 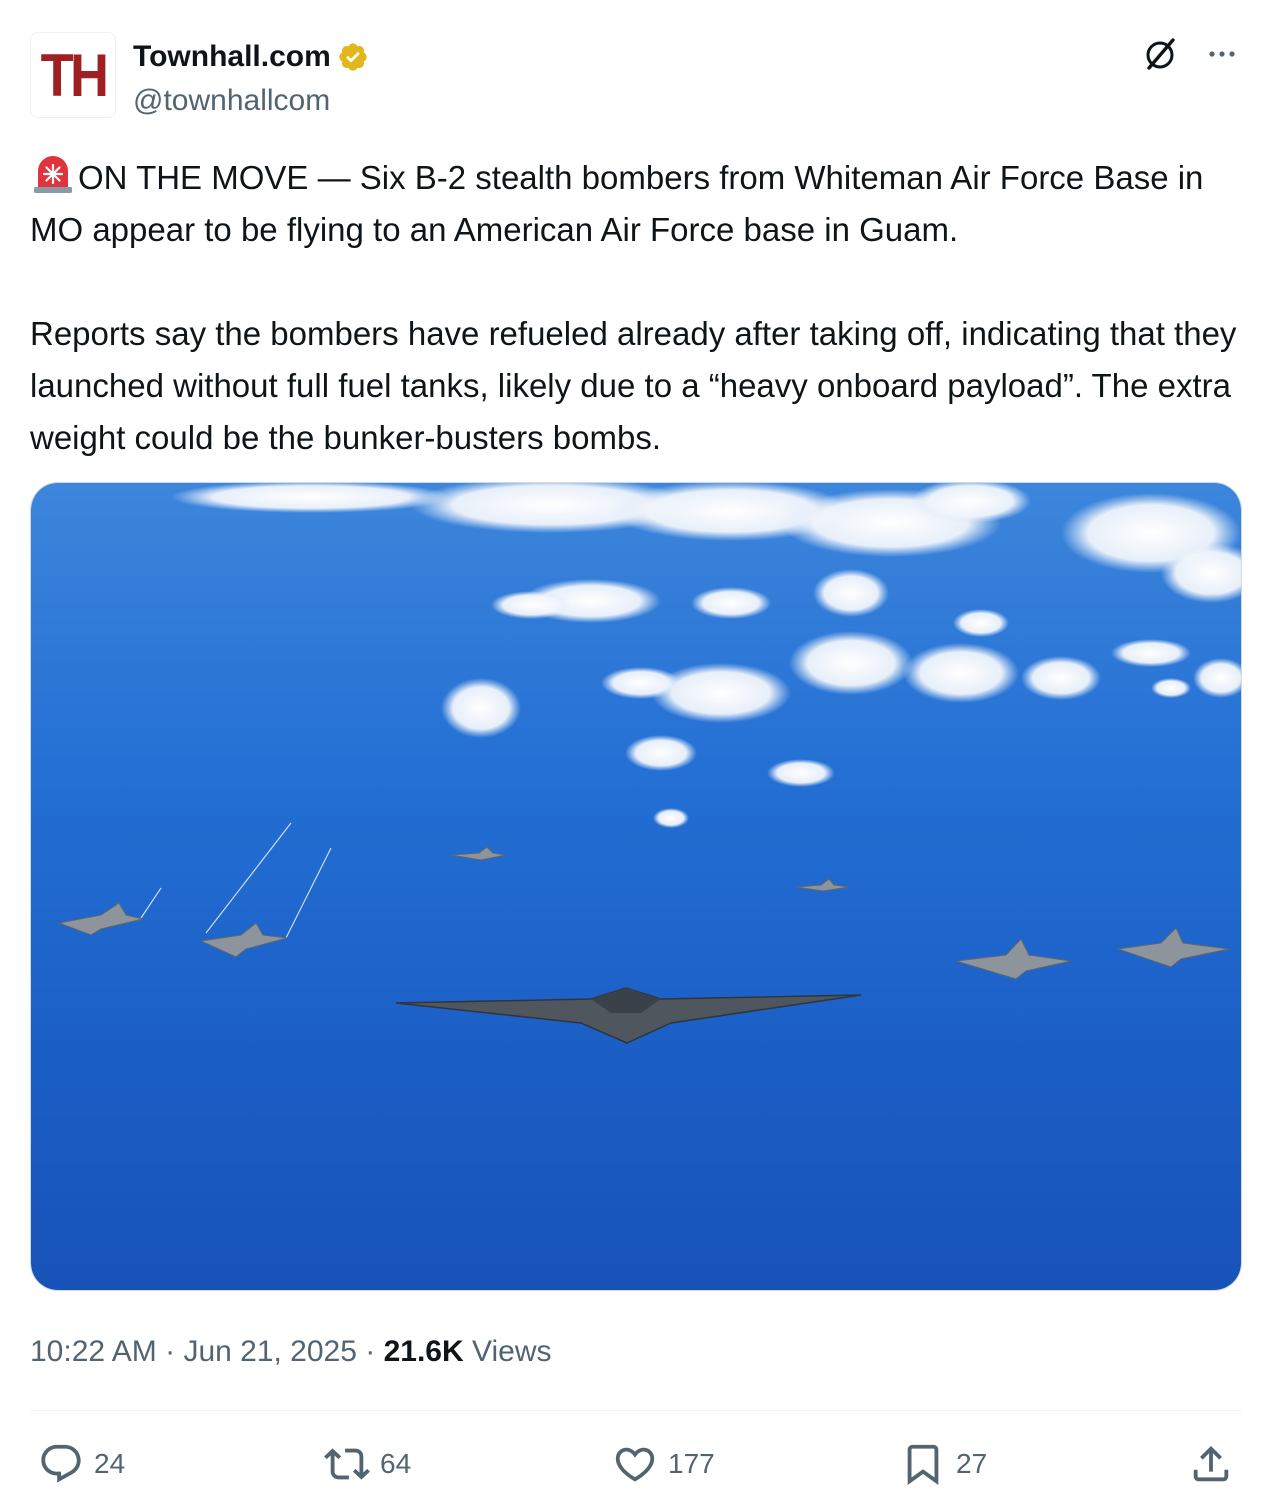 I want to click on share-button, so click(x=1211, y=1464).